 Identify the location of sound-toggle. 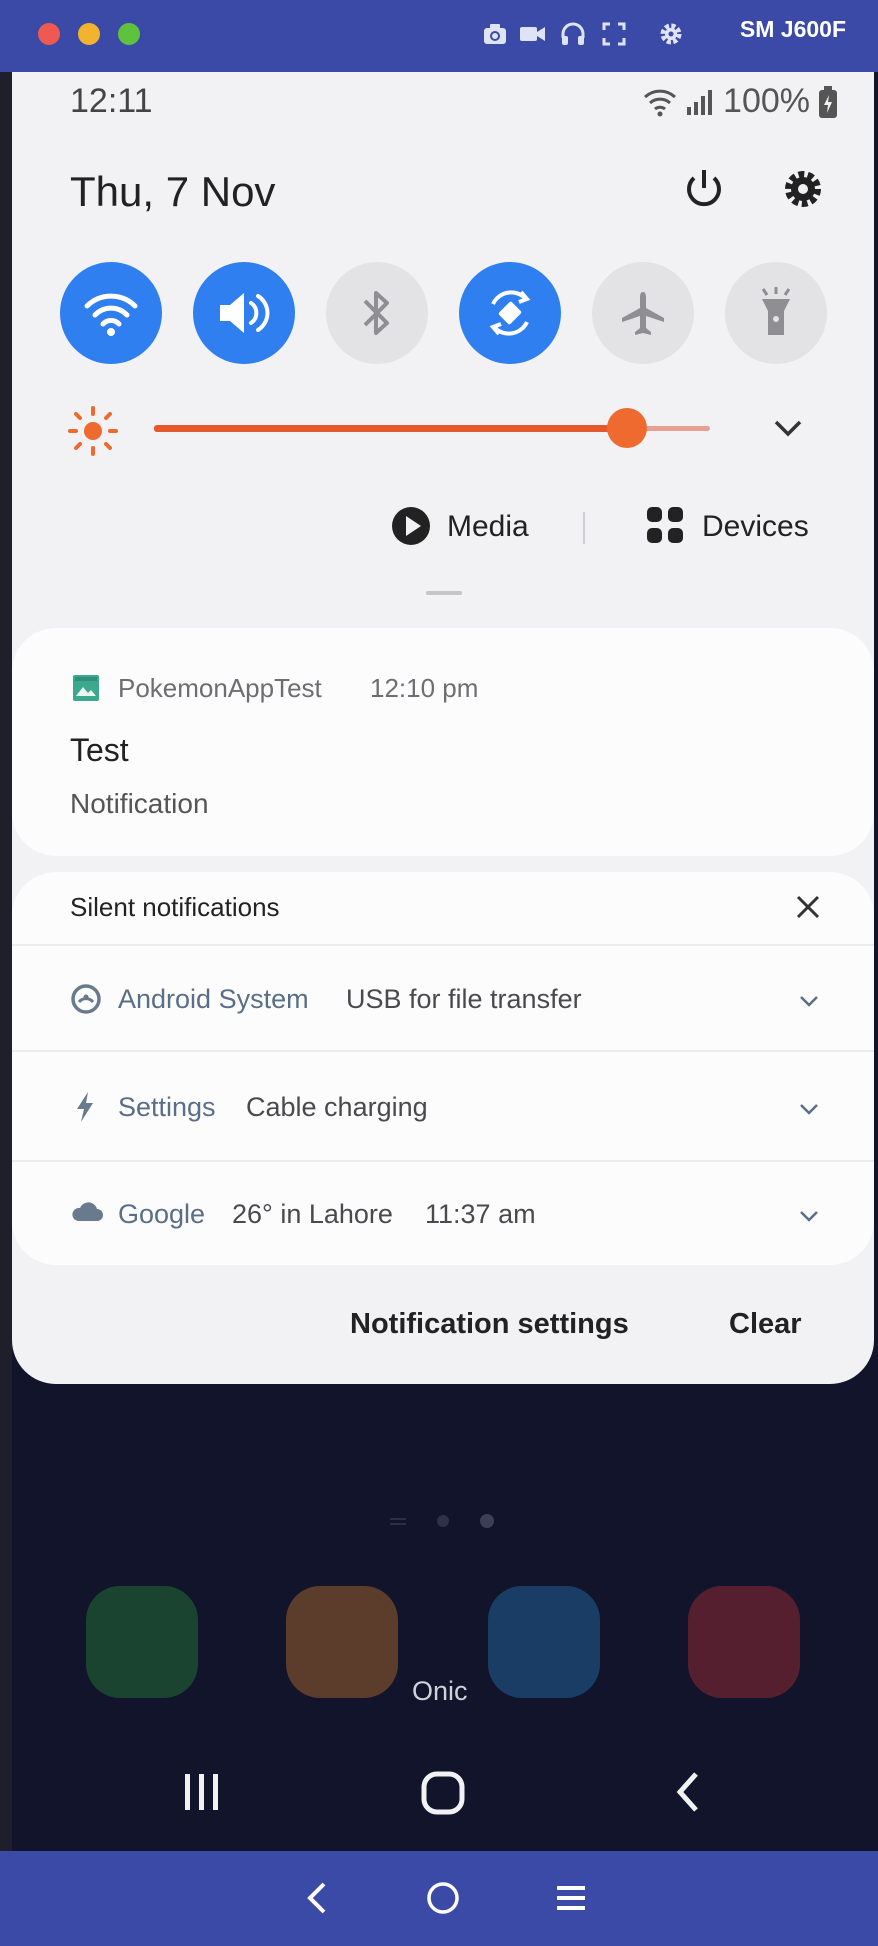
(244, 313).